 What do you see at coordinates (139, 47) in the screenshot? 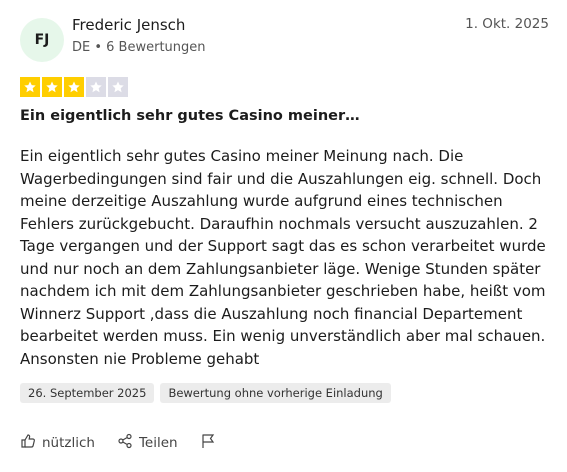
I see `reviewer-meta: DE • 6 Bewertungen` at bounding box center [139, 47].